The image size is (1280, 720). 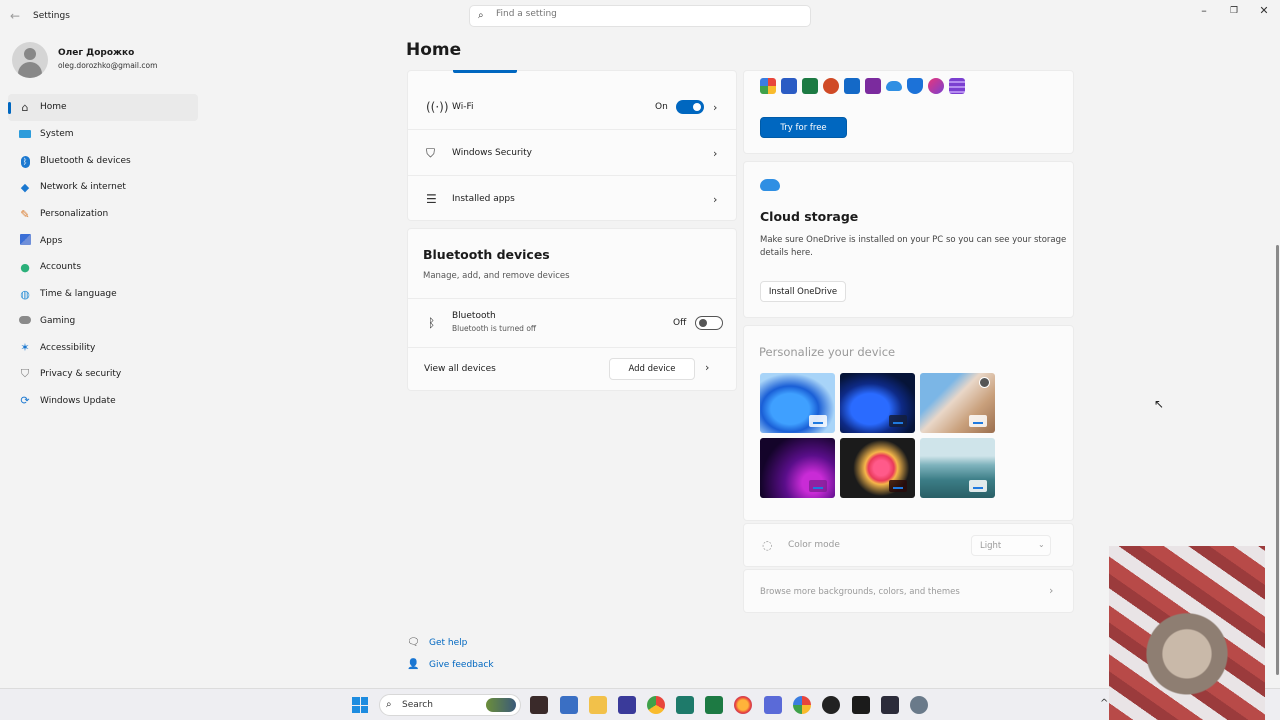 What do you see at coordinates (103, 267) in the screenshot?
I see `sidebar-item-accounts: ● Accounts` at bounding box center [103, 267].